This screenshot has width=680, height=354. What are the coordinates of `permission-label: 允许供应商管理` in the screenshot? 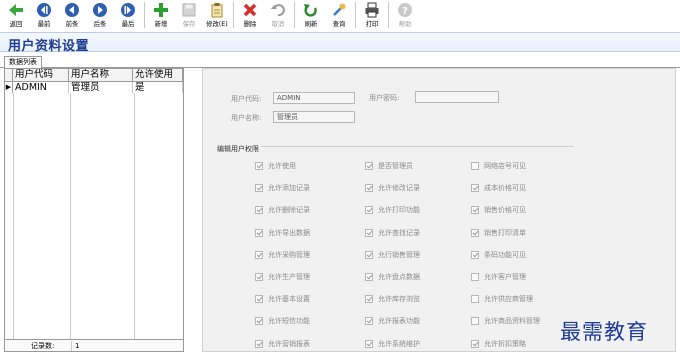 It's located at (508, 299).